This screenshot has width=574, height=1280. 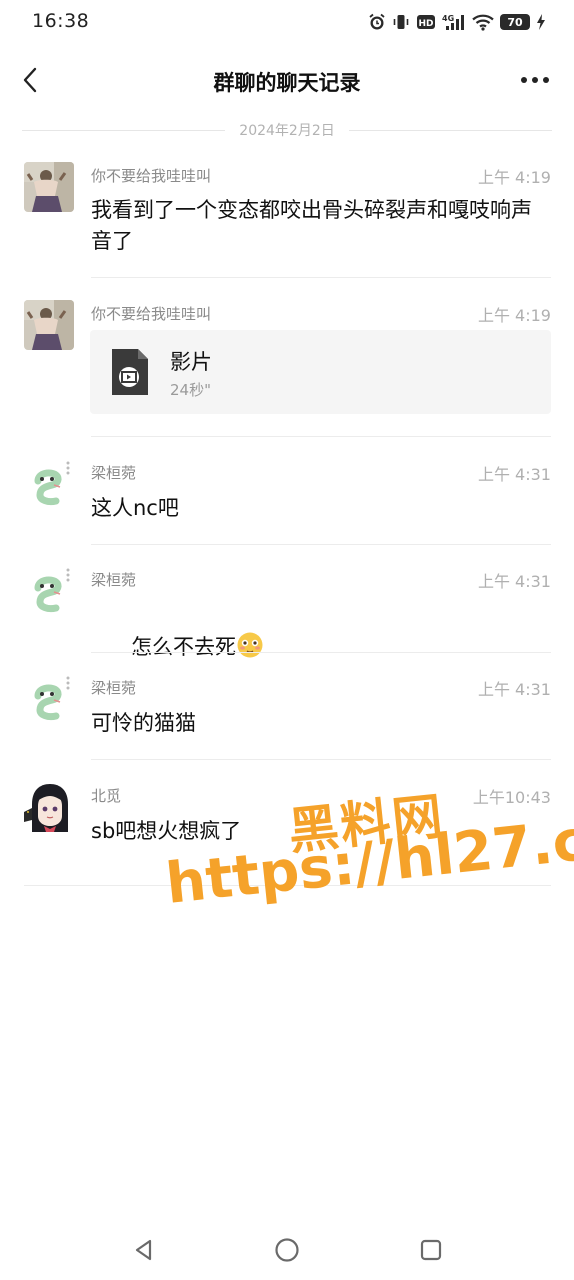 What do you see at coordinates (287, 612) in the screenshot?
I see `message-item: 梁桓菀 上午 4:31 怎么不去死` at bounding box center [287, 612].